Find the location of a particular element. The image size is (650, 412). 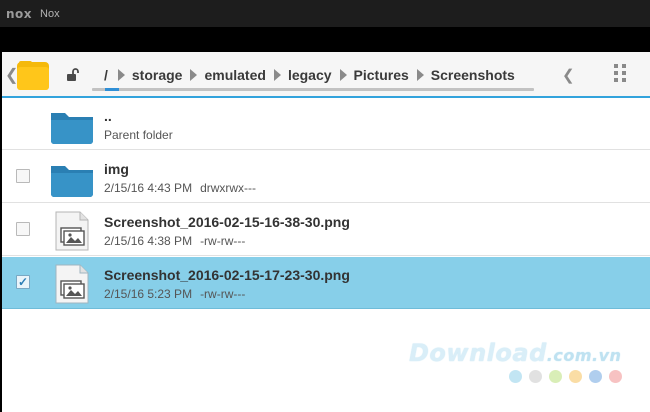

emulator-title-bar: nox Nox is located at coordinates (325, 13).